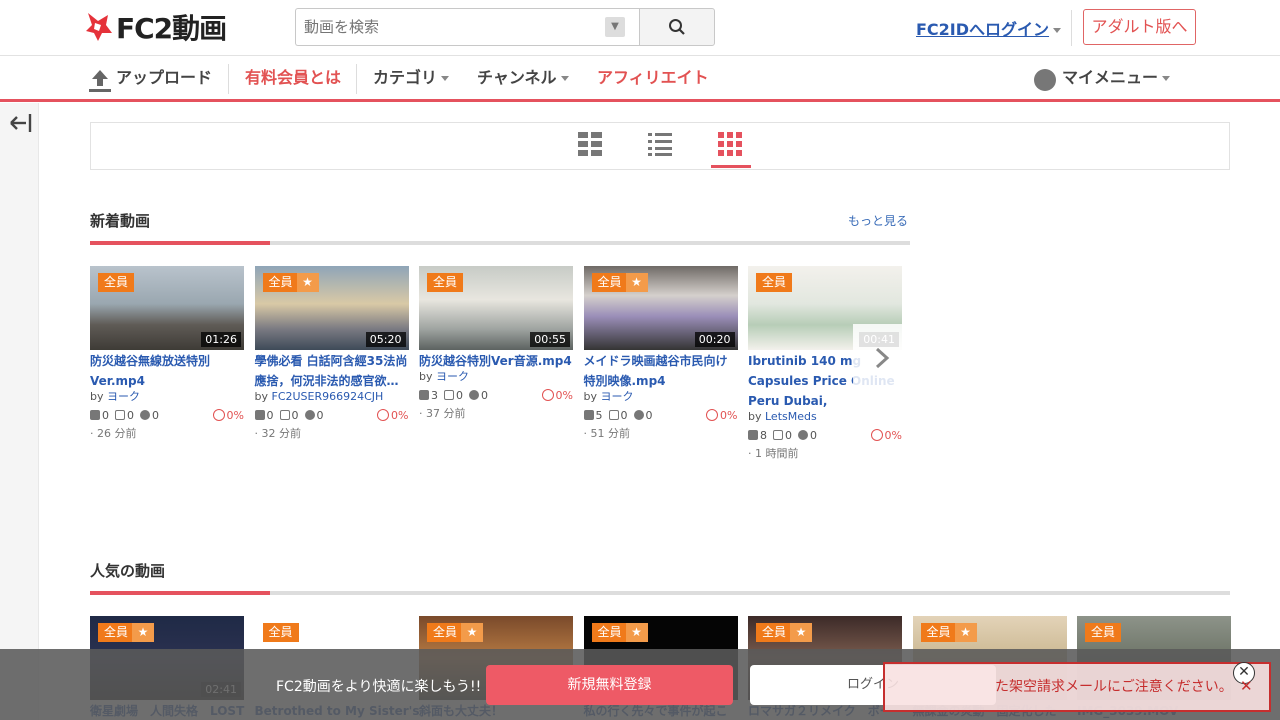 Image resolution: width=1280 pixels, height=720 pixels. What do you see at coordinates (495, 361) in the screenshot?
I see `video-title-link: 防災越谷特別Ver音源.mp4` at bounding box center [495, 361].